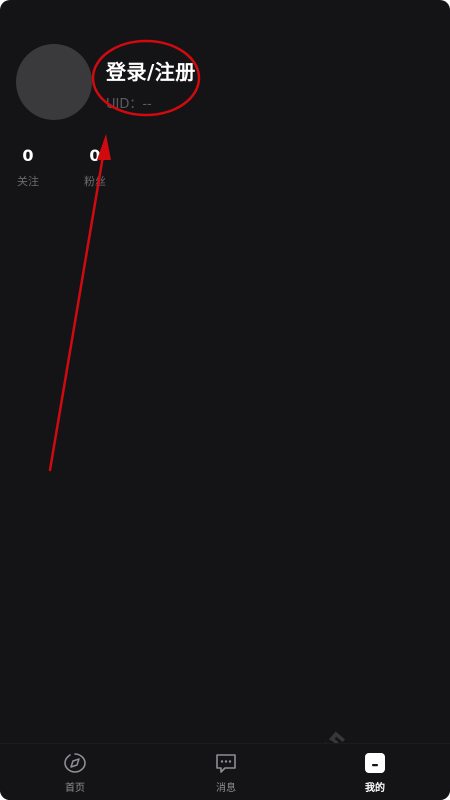 The width and height of the screenshot is (450, 800). I want to click on tab-home: 首页, so click(75, 772).